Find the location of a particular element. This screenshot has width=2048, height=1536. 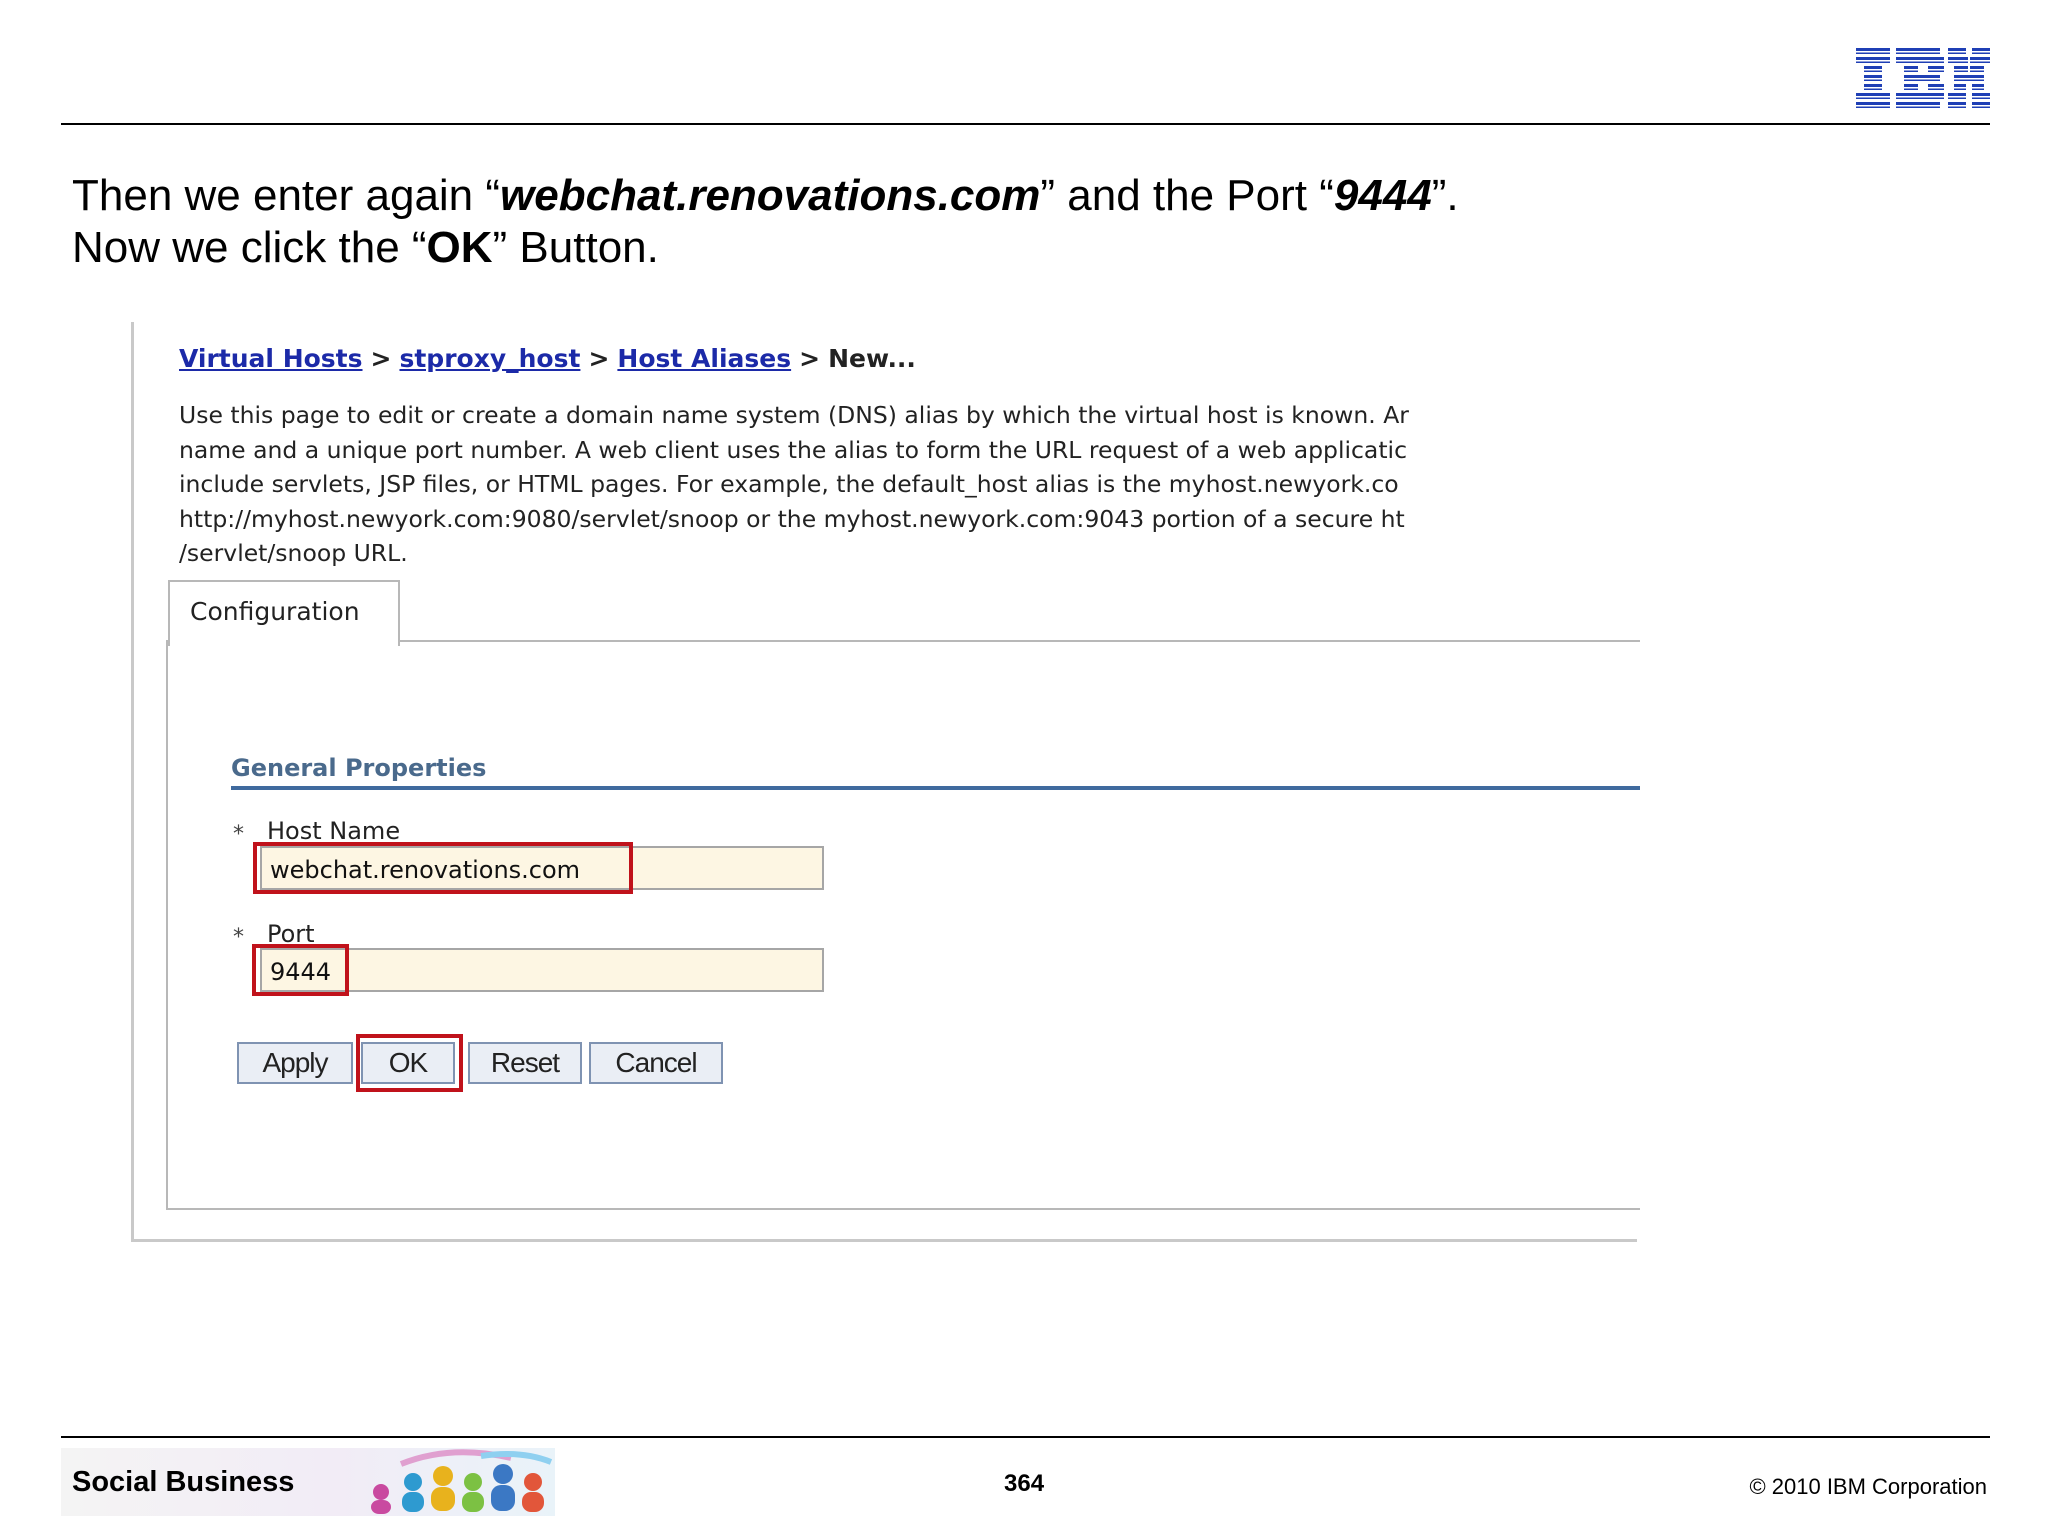

breadcrumb-host-aliases-link: Host Aliases is located at coordinates (704, 358).